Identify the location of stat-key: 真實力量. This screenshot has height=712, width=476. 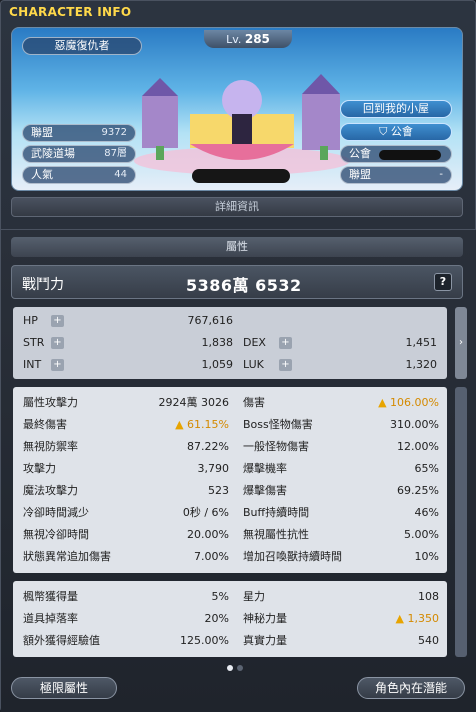
(265, 640).